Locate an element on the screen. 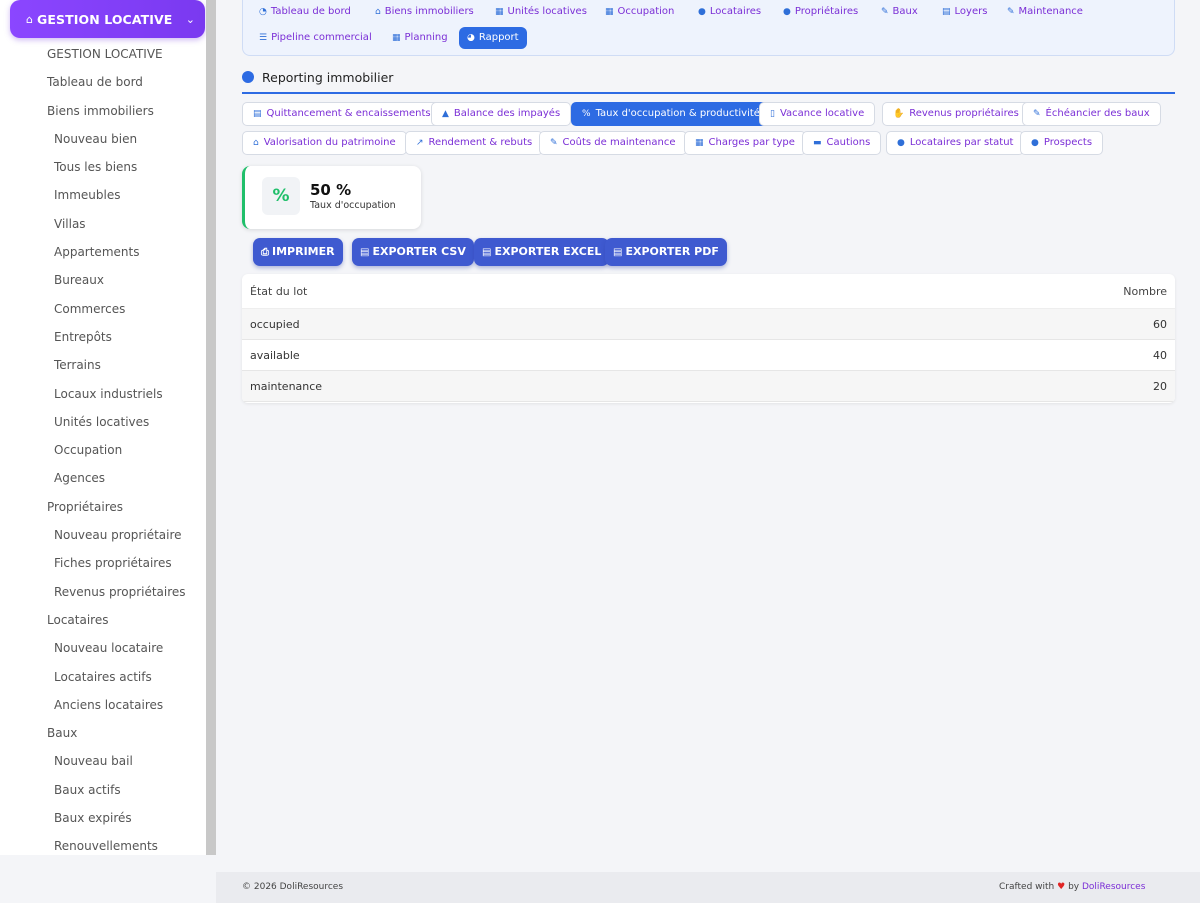  sidebar-item-proprietaires: Propriétaires is located at coordinates (103, 507).